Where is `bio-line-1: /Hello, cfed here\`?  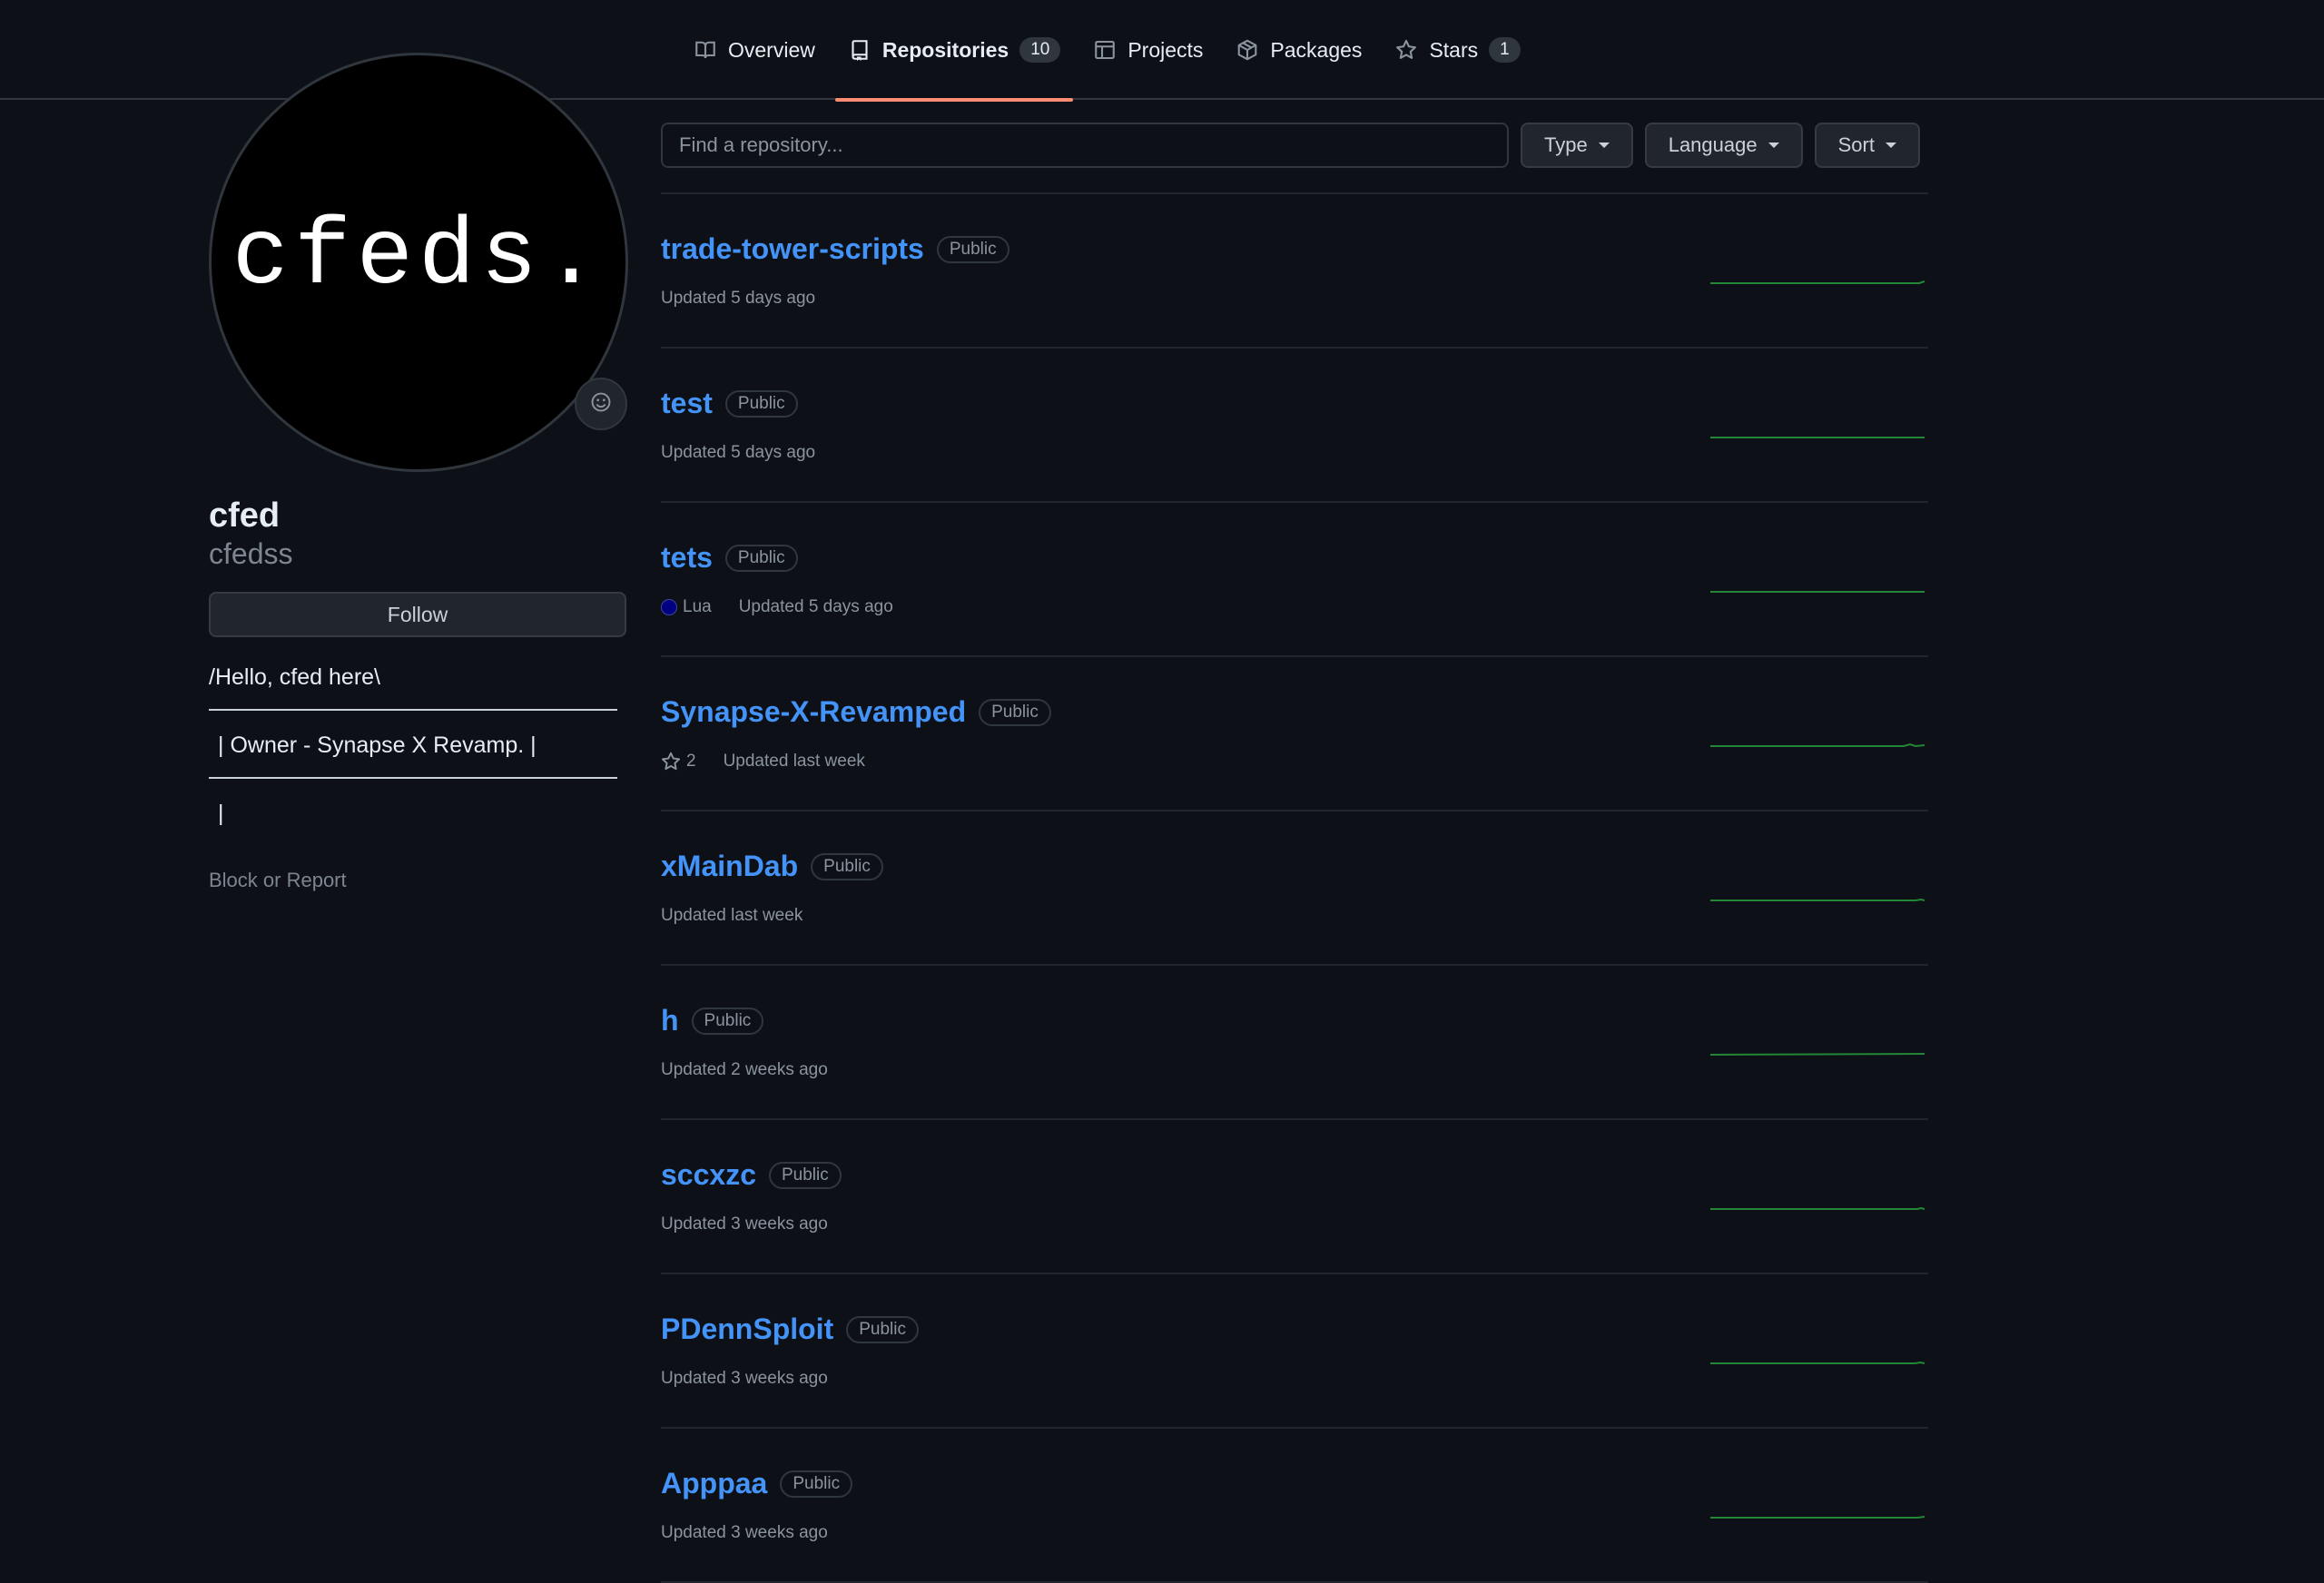
bio-line-1: /Hello, cfed here\ is located at coordinates (294, 677).